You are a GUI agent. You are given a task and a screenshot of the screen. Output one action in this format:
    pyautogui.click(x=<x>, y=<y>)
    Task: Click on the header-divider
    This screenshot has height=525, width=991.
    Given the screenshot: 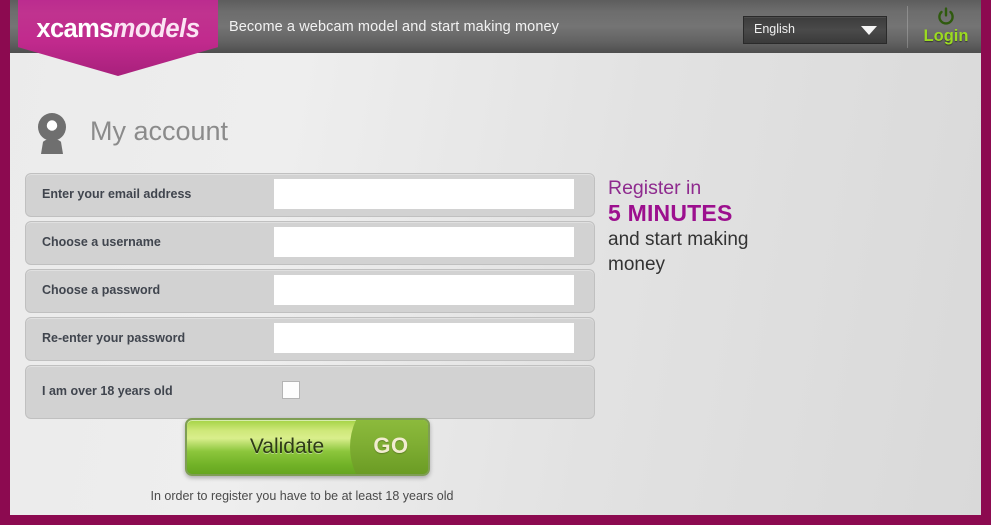 What is the action you would take?
    pyautogui.click(x=907, y=27)
    